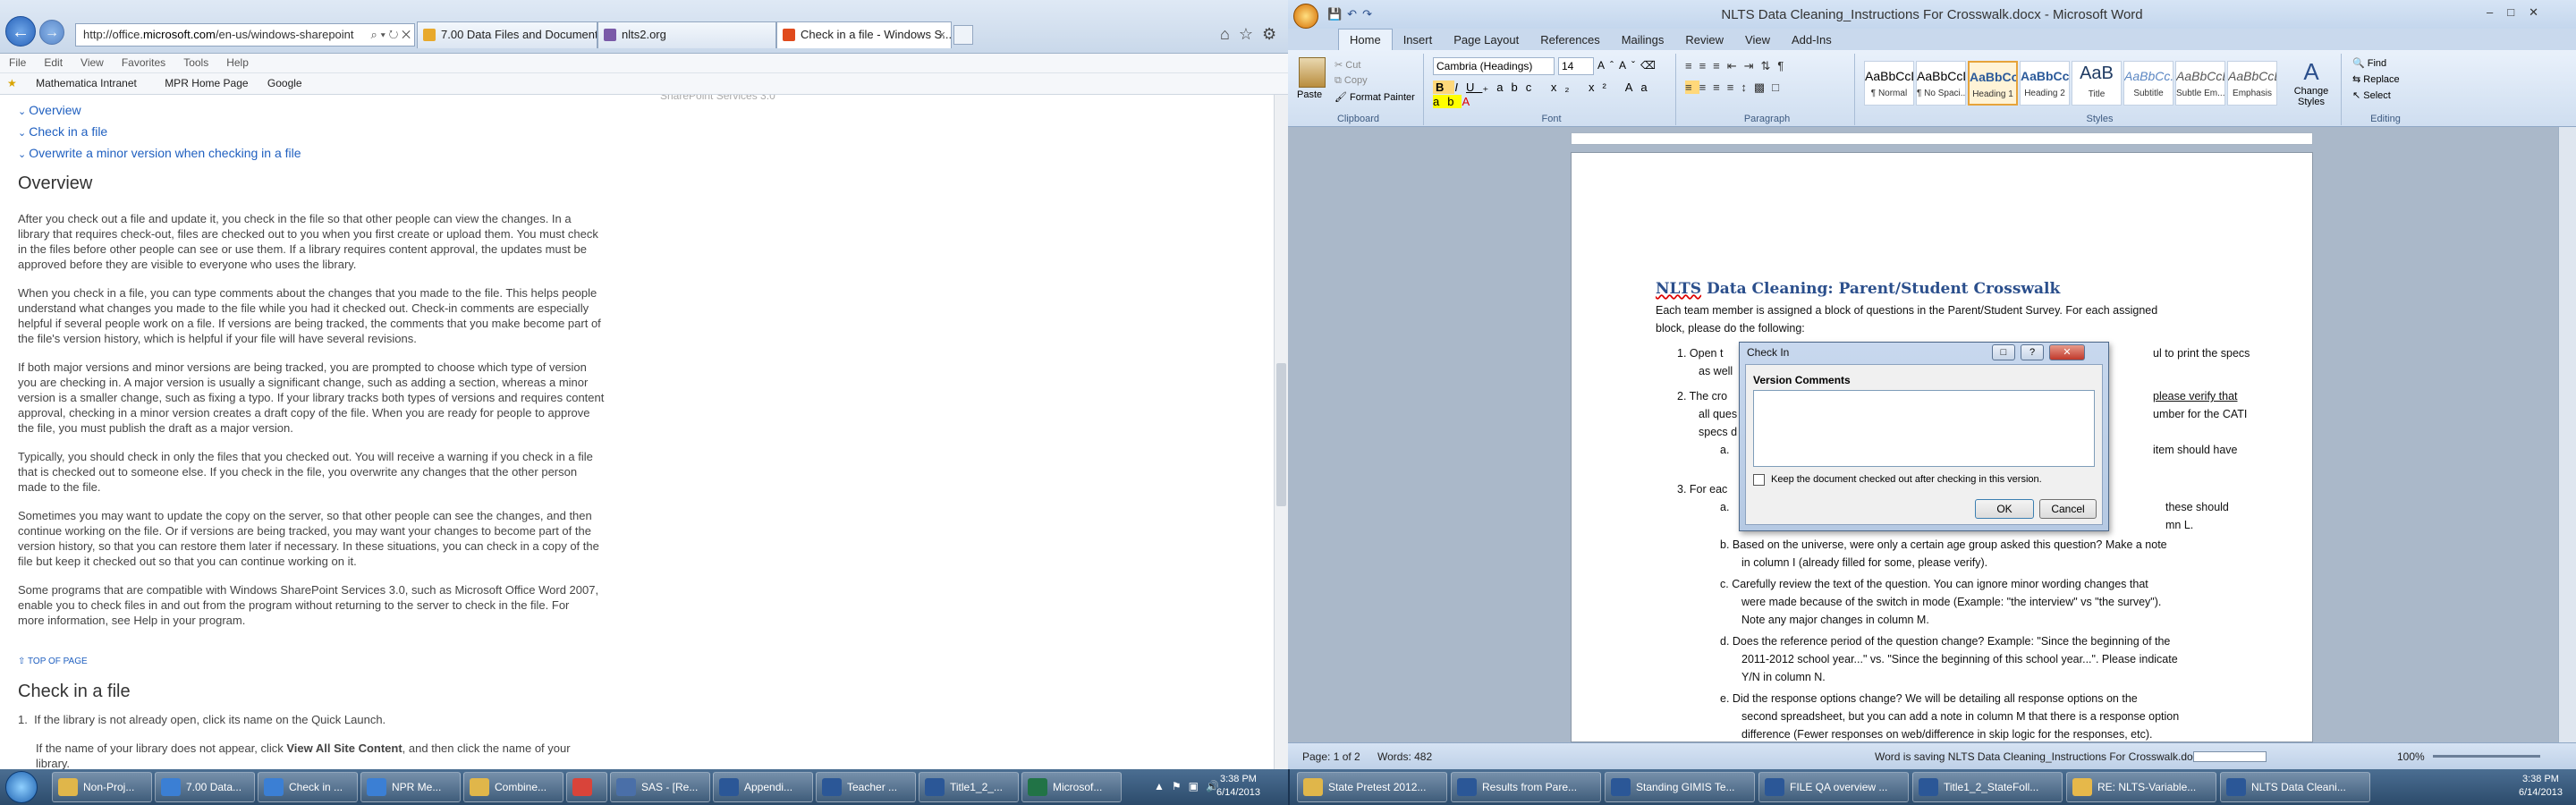 The image size is (2576, 805). I want to click on dialog-close-button: ✕, so click(2067, 352).